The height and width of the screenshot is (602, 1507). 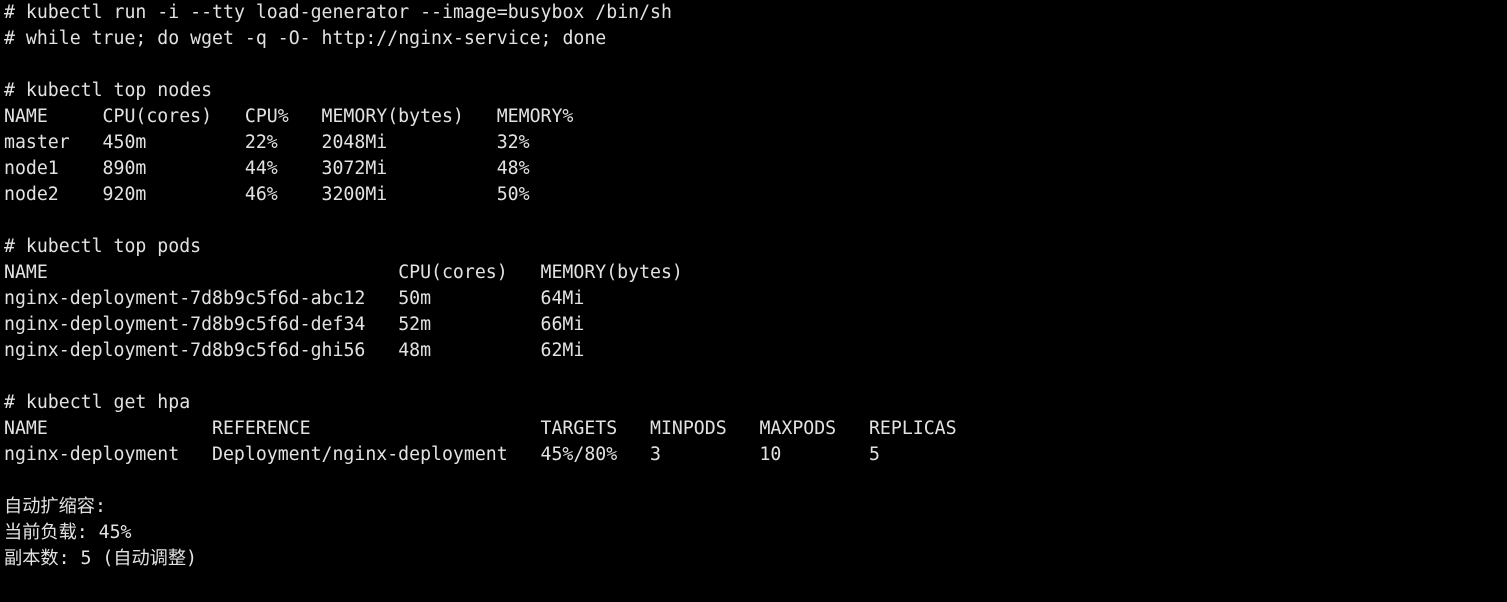 I want to click on command-top-pods: # kubectl top pods, so click(x=103, y=246).